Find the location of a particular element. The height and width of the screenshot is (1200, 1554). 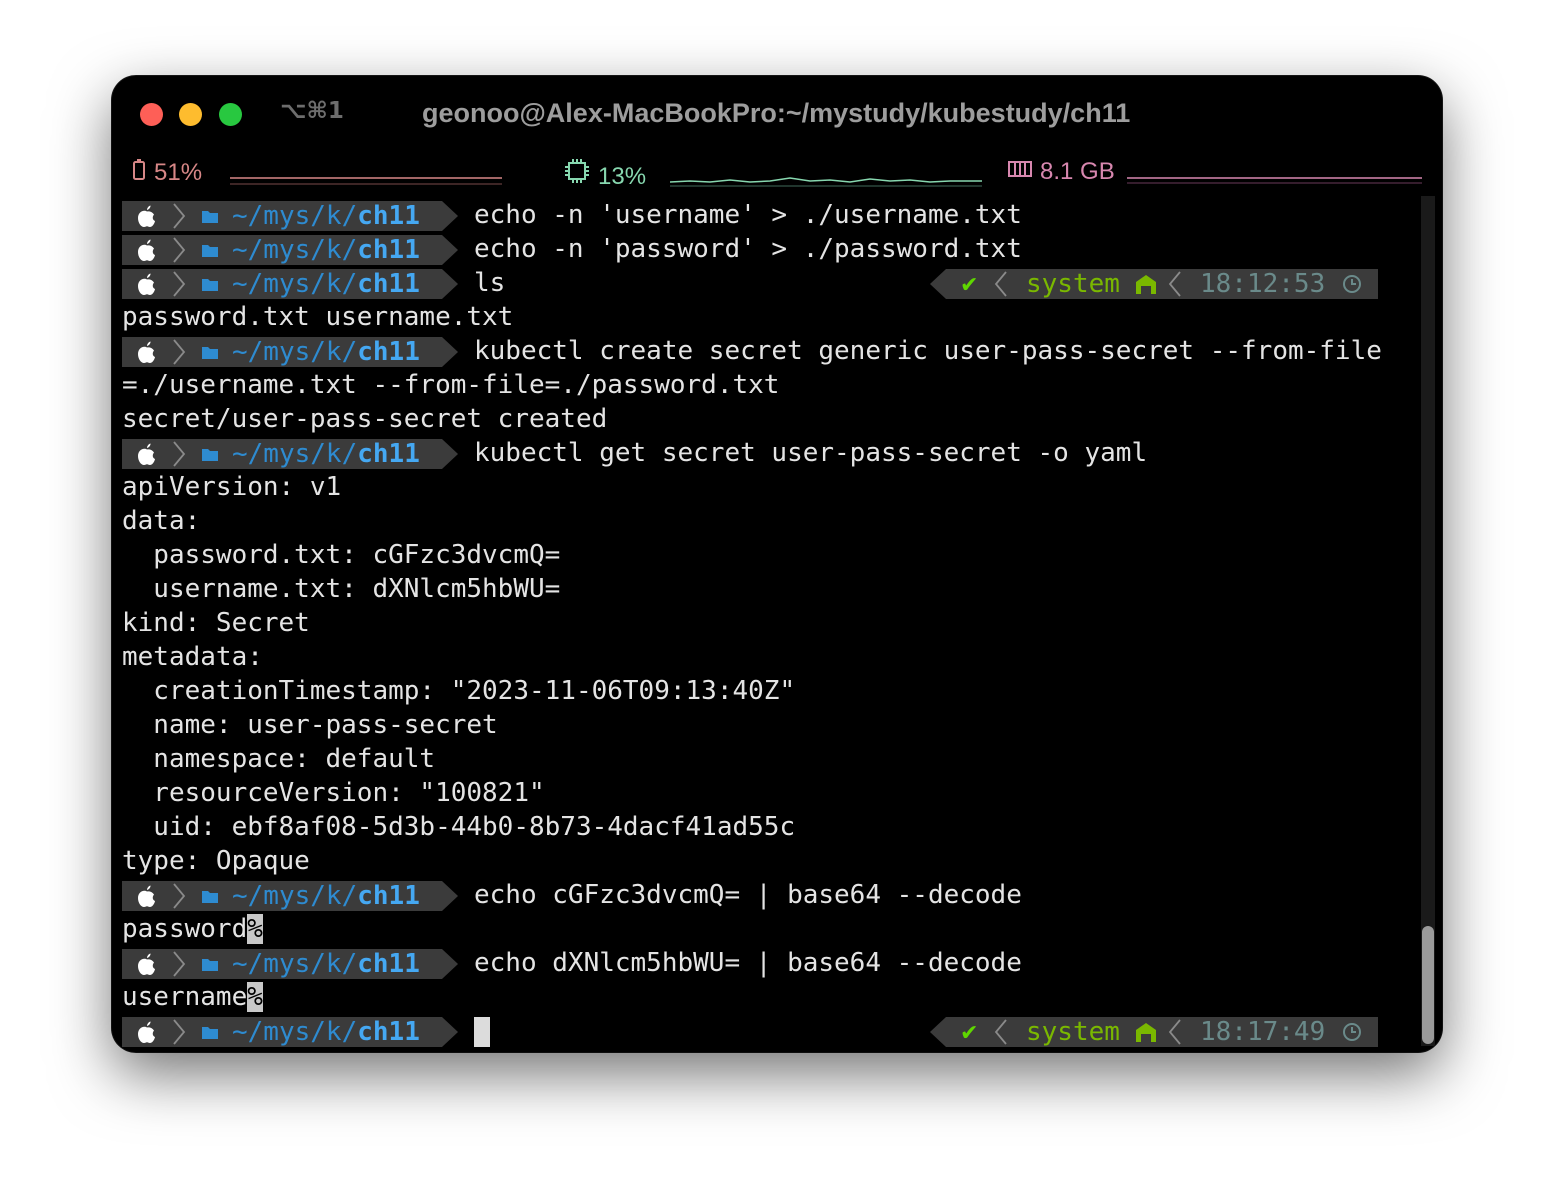

output-line: password% is located at coordinates (772, 929).